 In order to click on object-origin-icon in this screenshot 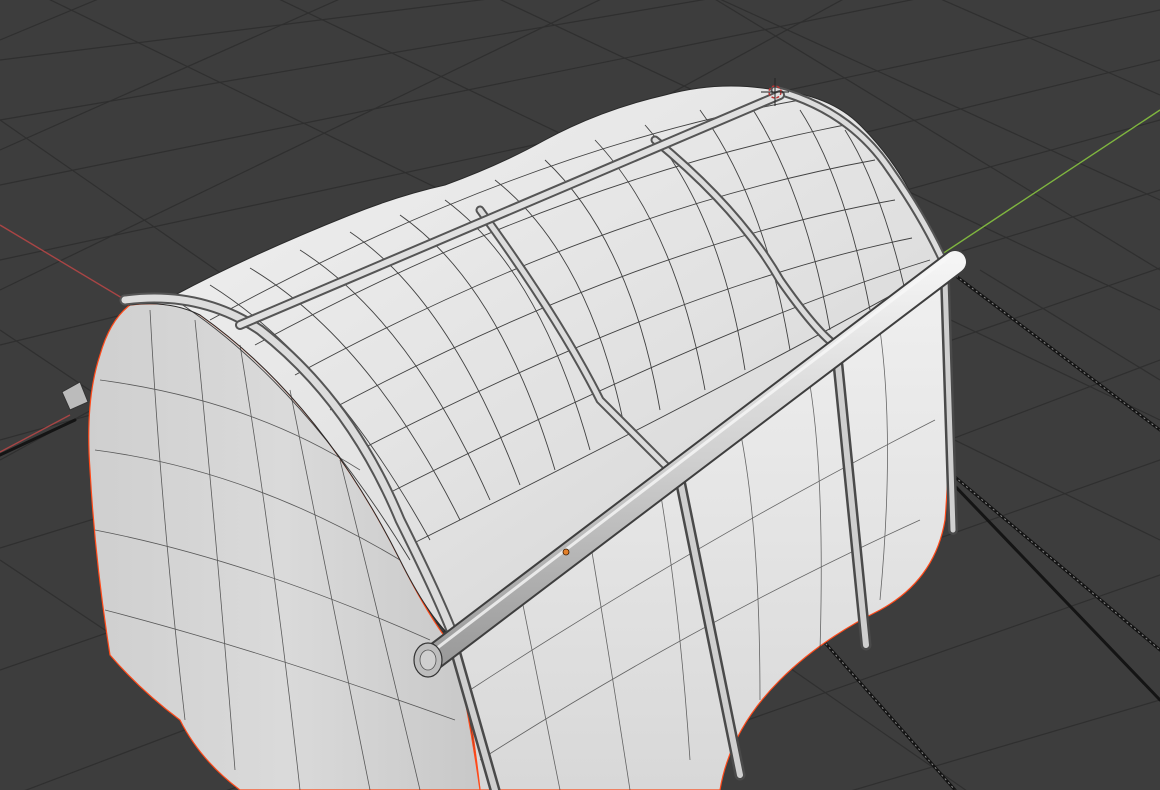, I will do `click(566, 552)`.